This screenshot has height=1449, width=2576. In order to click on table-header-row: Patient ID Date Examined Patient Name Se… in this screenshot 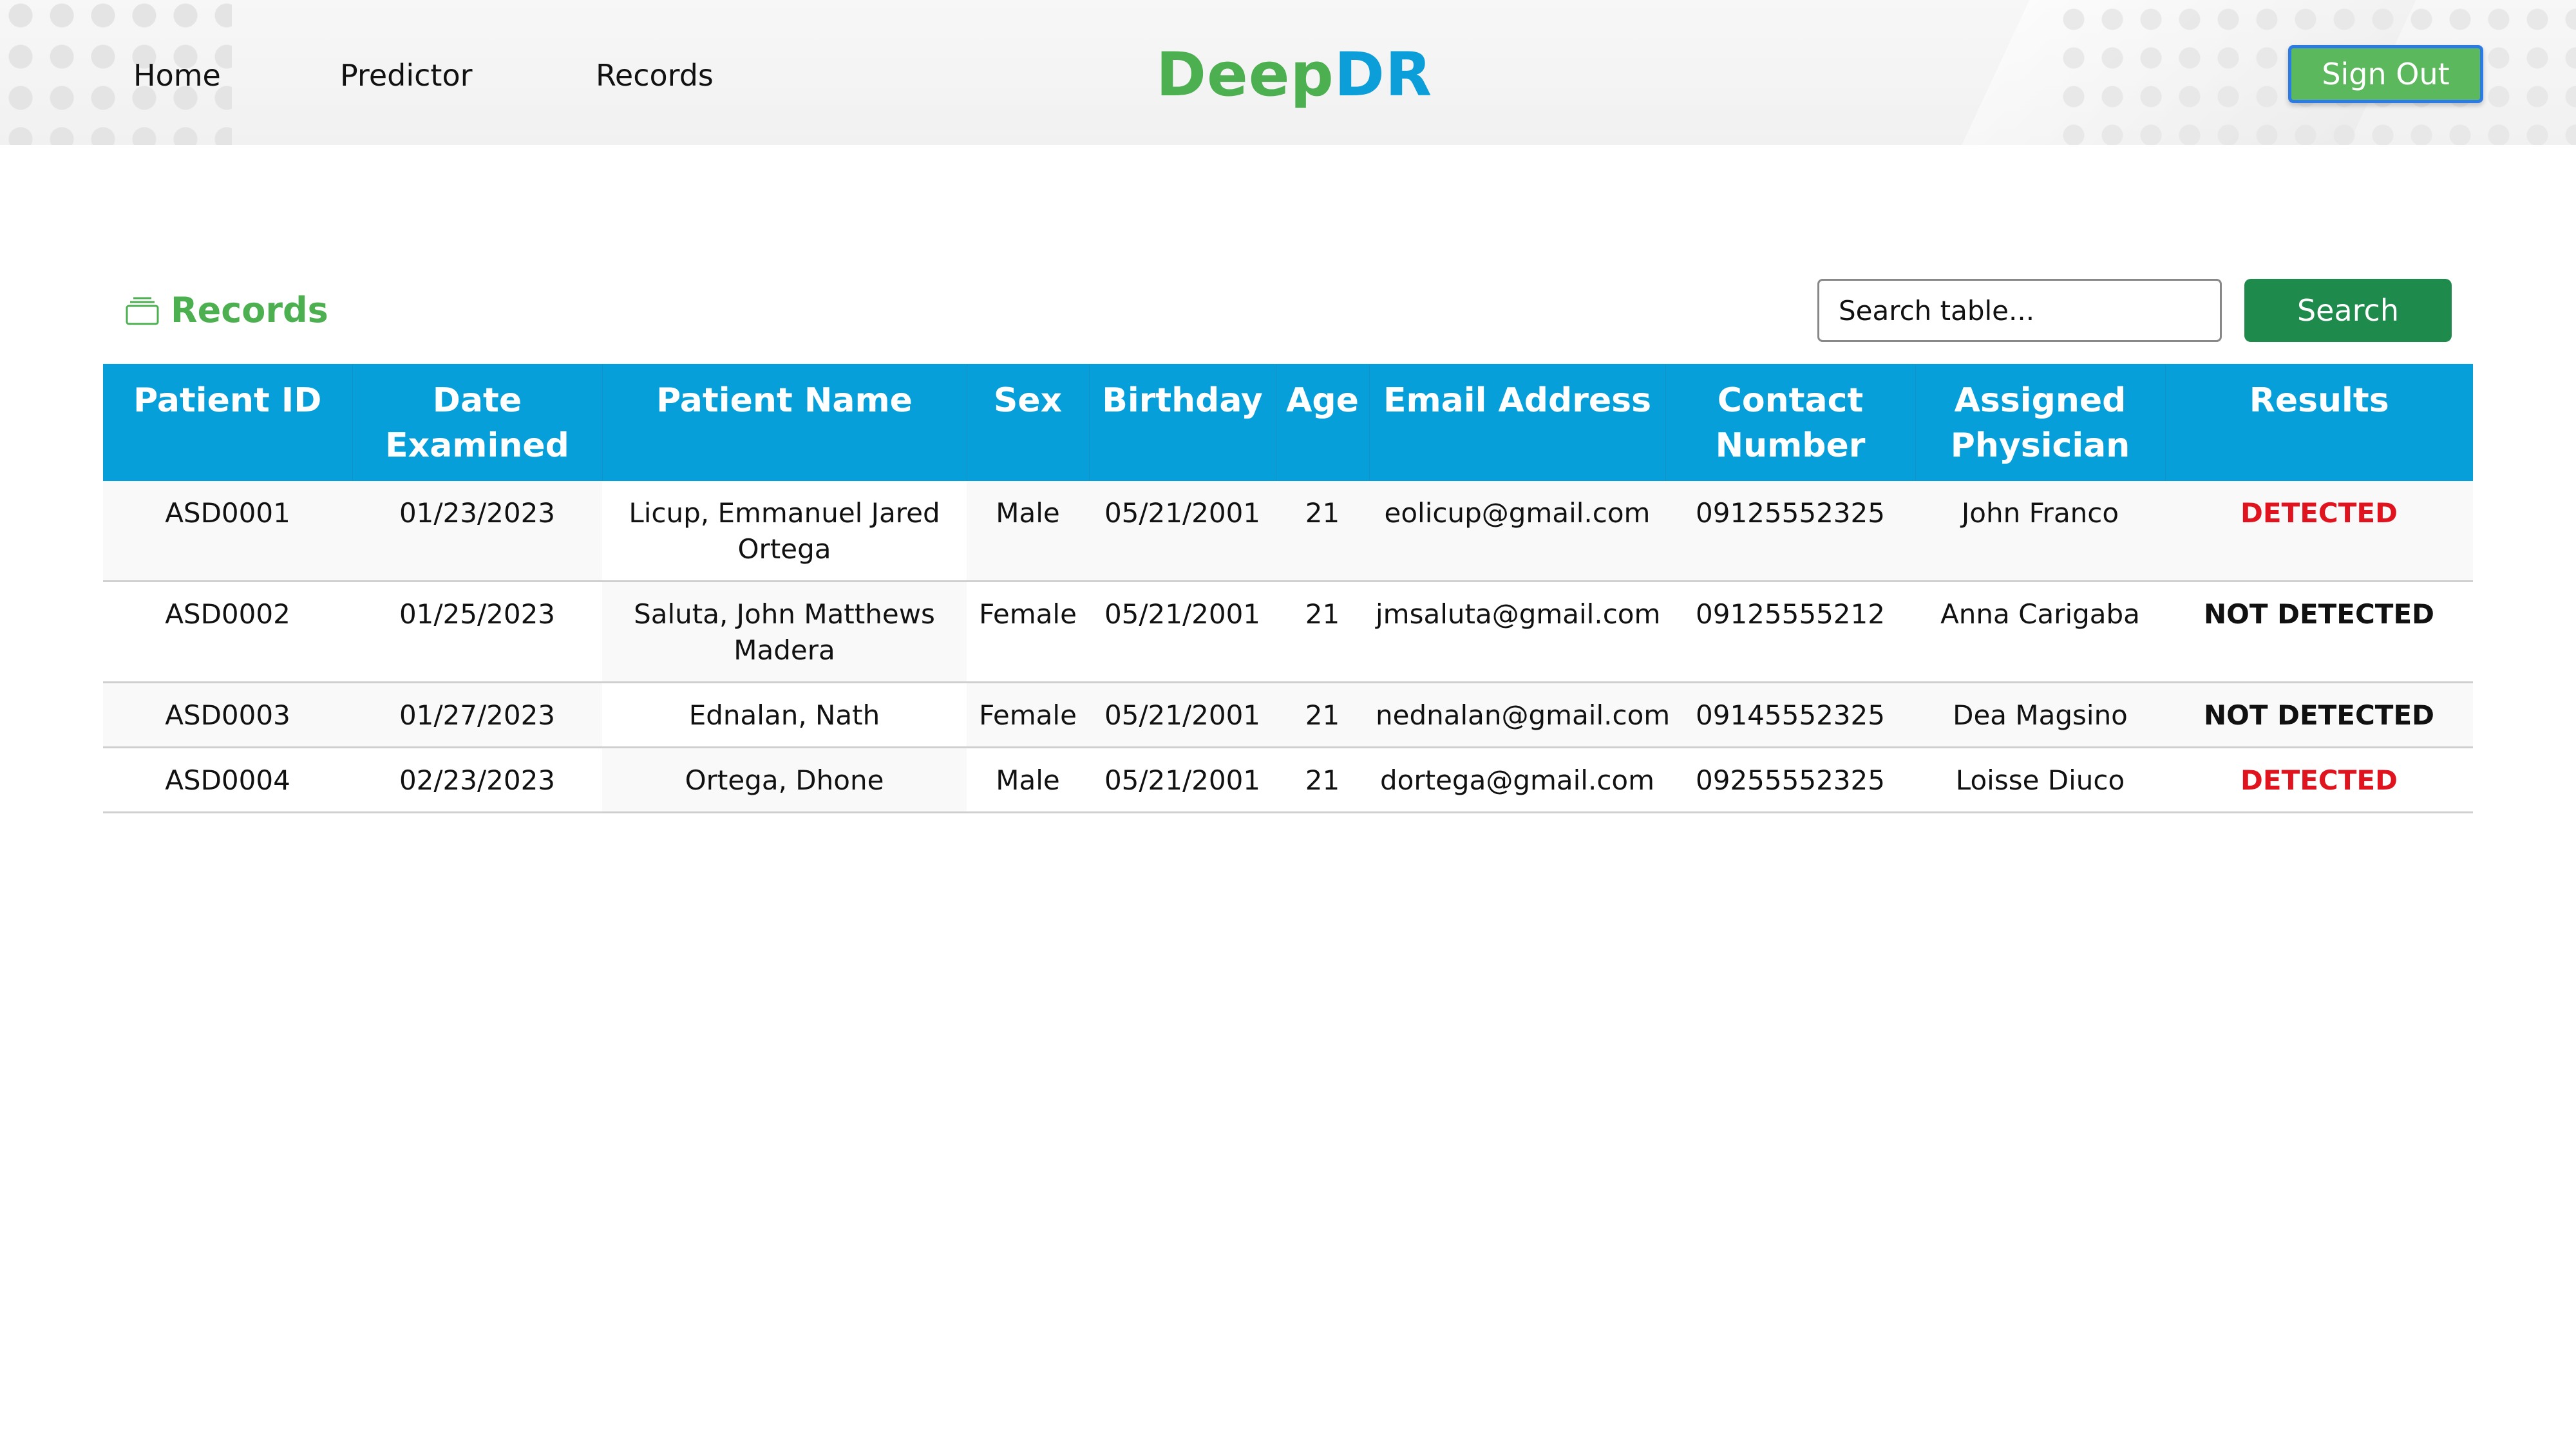, I will do `click(1288, 422)`.